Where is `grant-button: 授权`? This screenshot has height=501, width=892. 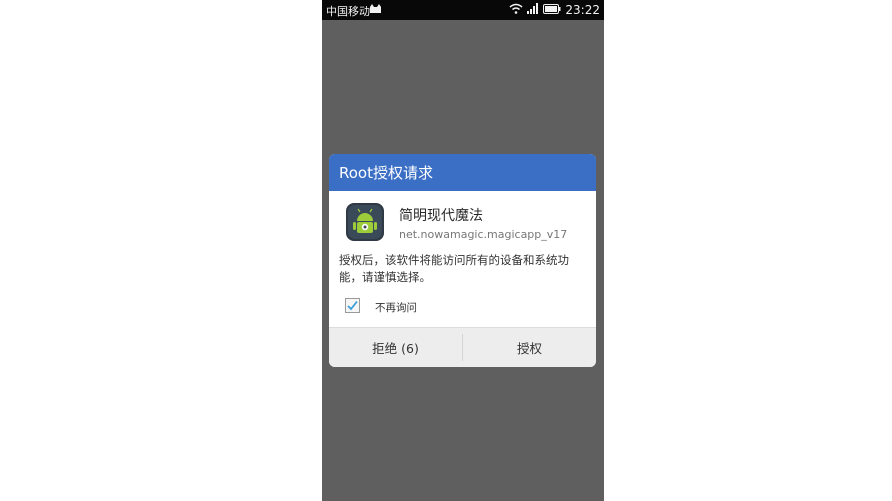
grant-button: 授权 is located at coordinates (529, 347).